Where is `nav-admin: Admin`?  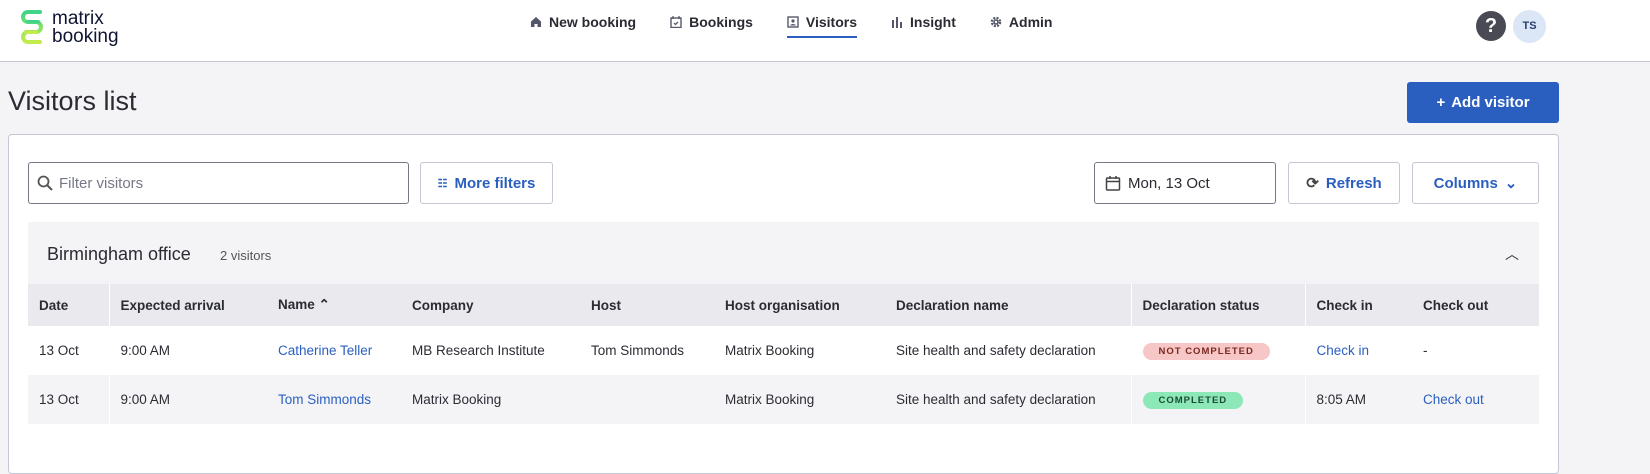
nav-admin: Admin is located at coordinates (1021, 22).